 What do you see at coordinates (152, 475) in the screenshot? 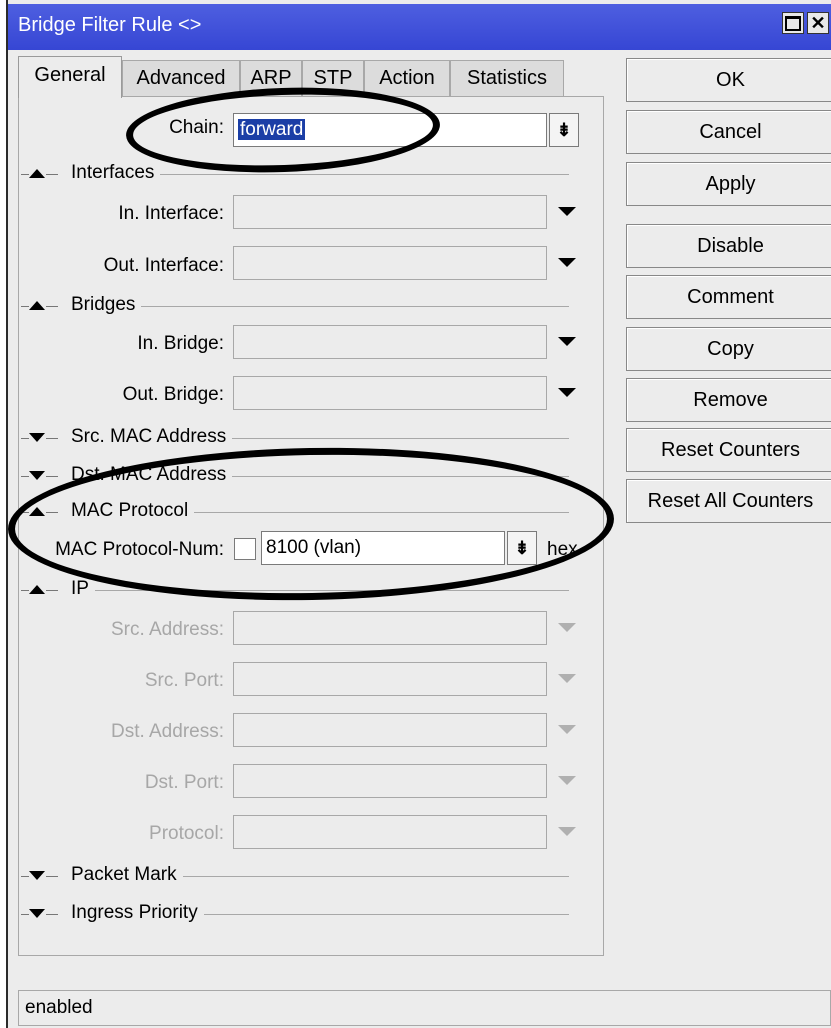
I see `section-dst-mac-title: Dst. MAC Address` at bounding box center [152, 475].